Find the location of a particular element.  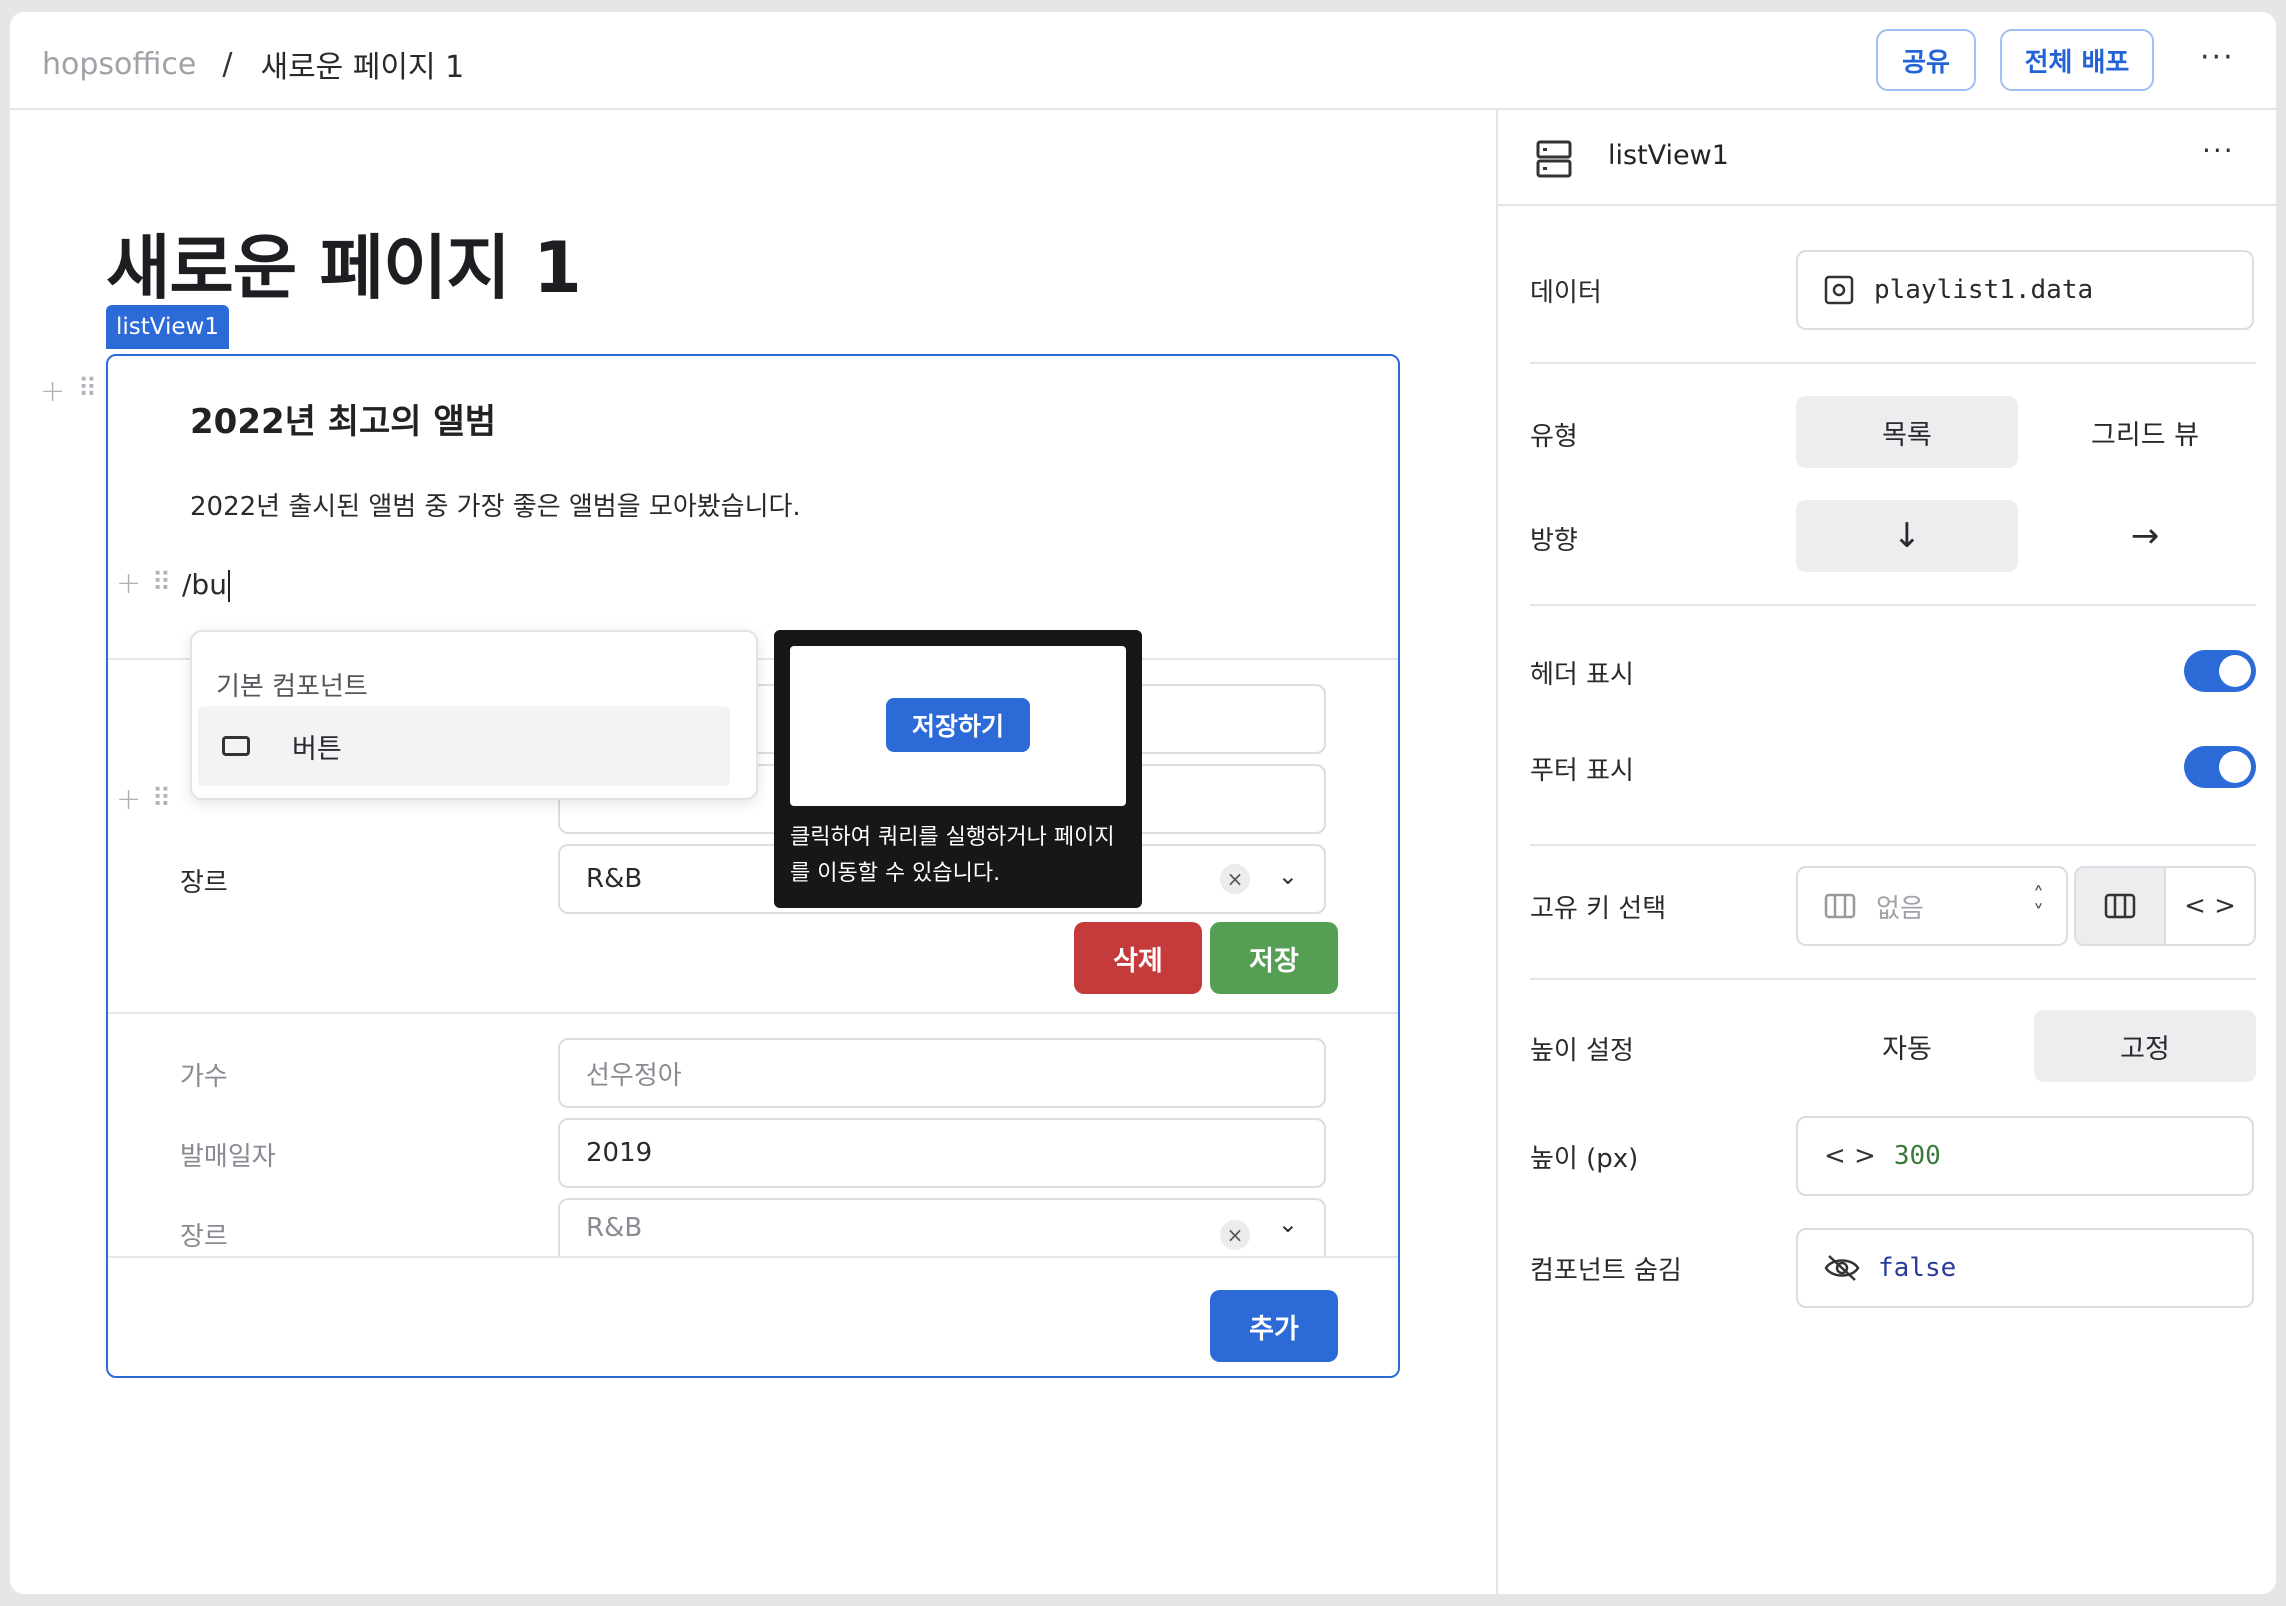

slash-command-text: /bu is located at coordinates (204, 584).